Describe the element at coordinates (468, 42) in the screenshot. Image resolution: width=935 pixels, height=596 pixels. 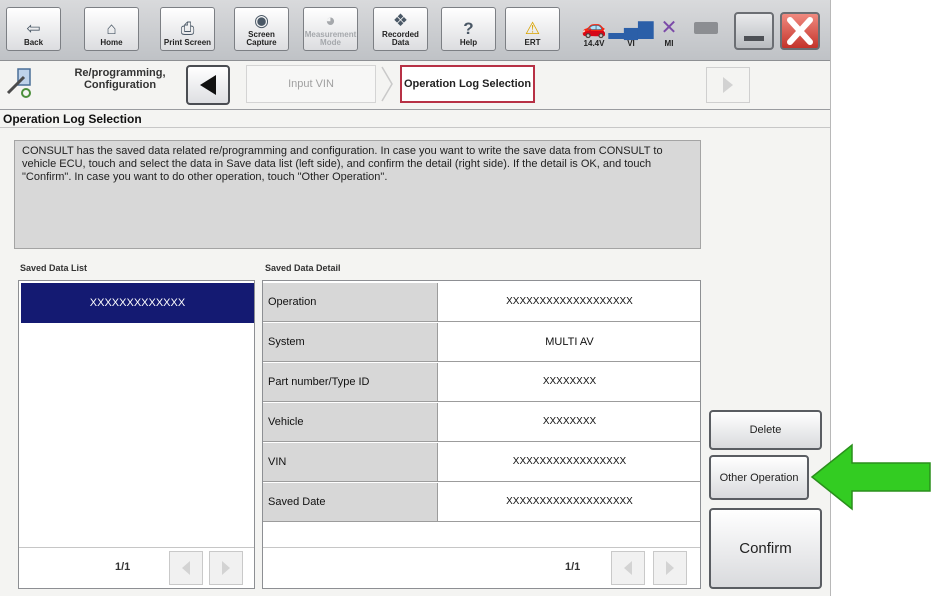
I see `help-button-label: Help` at that location.